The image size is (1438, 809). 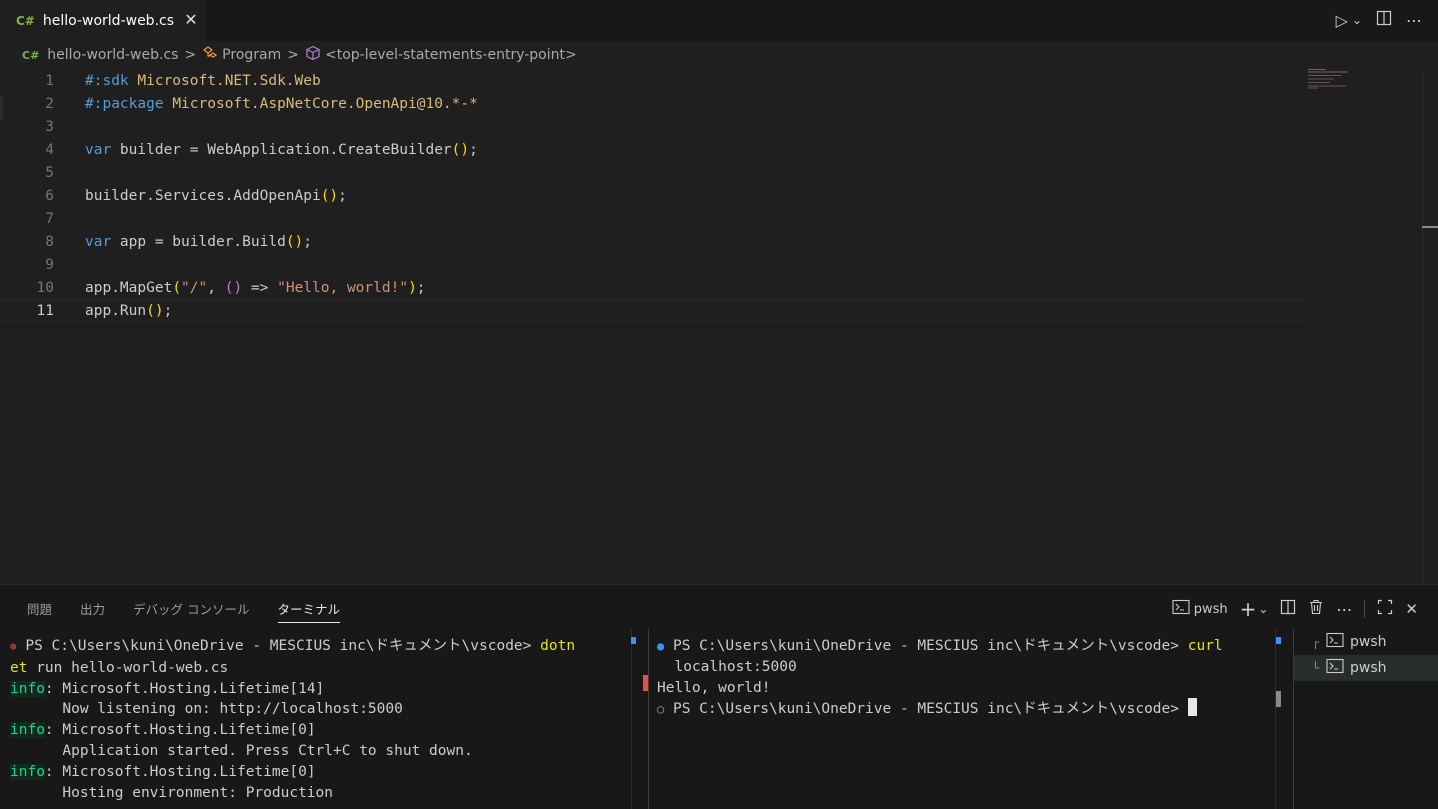 I want to click on keyword: var, so click(x=98, y=149).